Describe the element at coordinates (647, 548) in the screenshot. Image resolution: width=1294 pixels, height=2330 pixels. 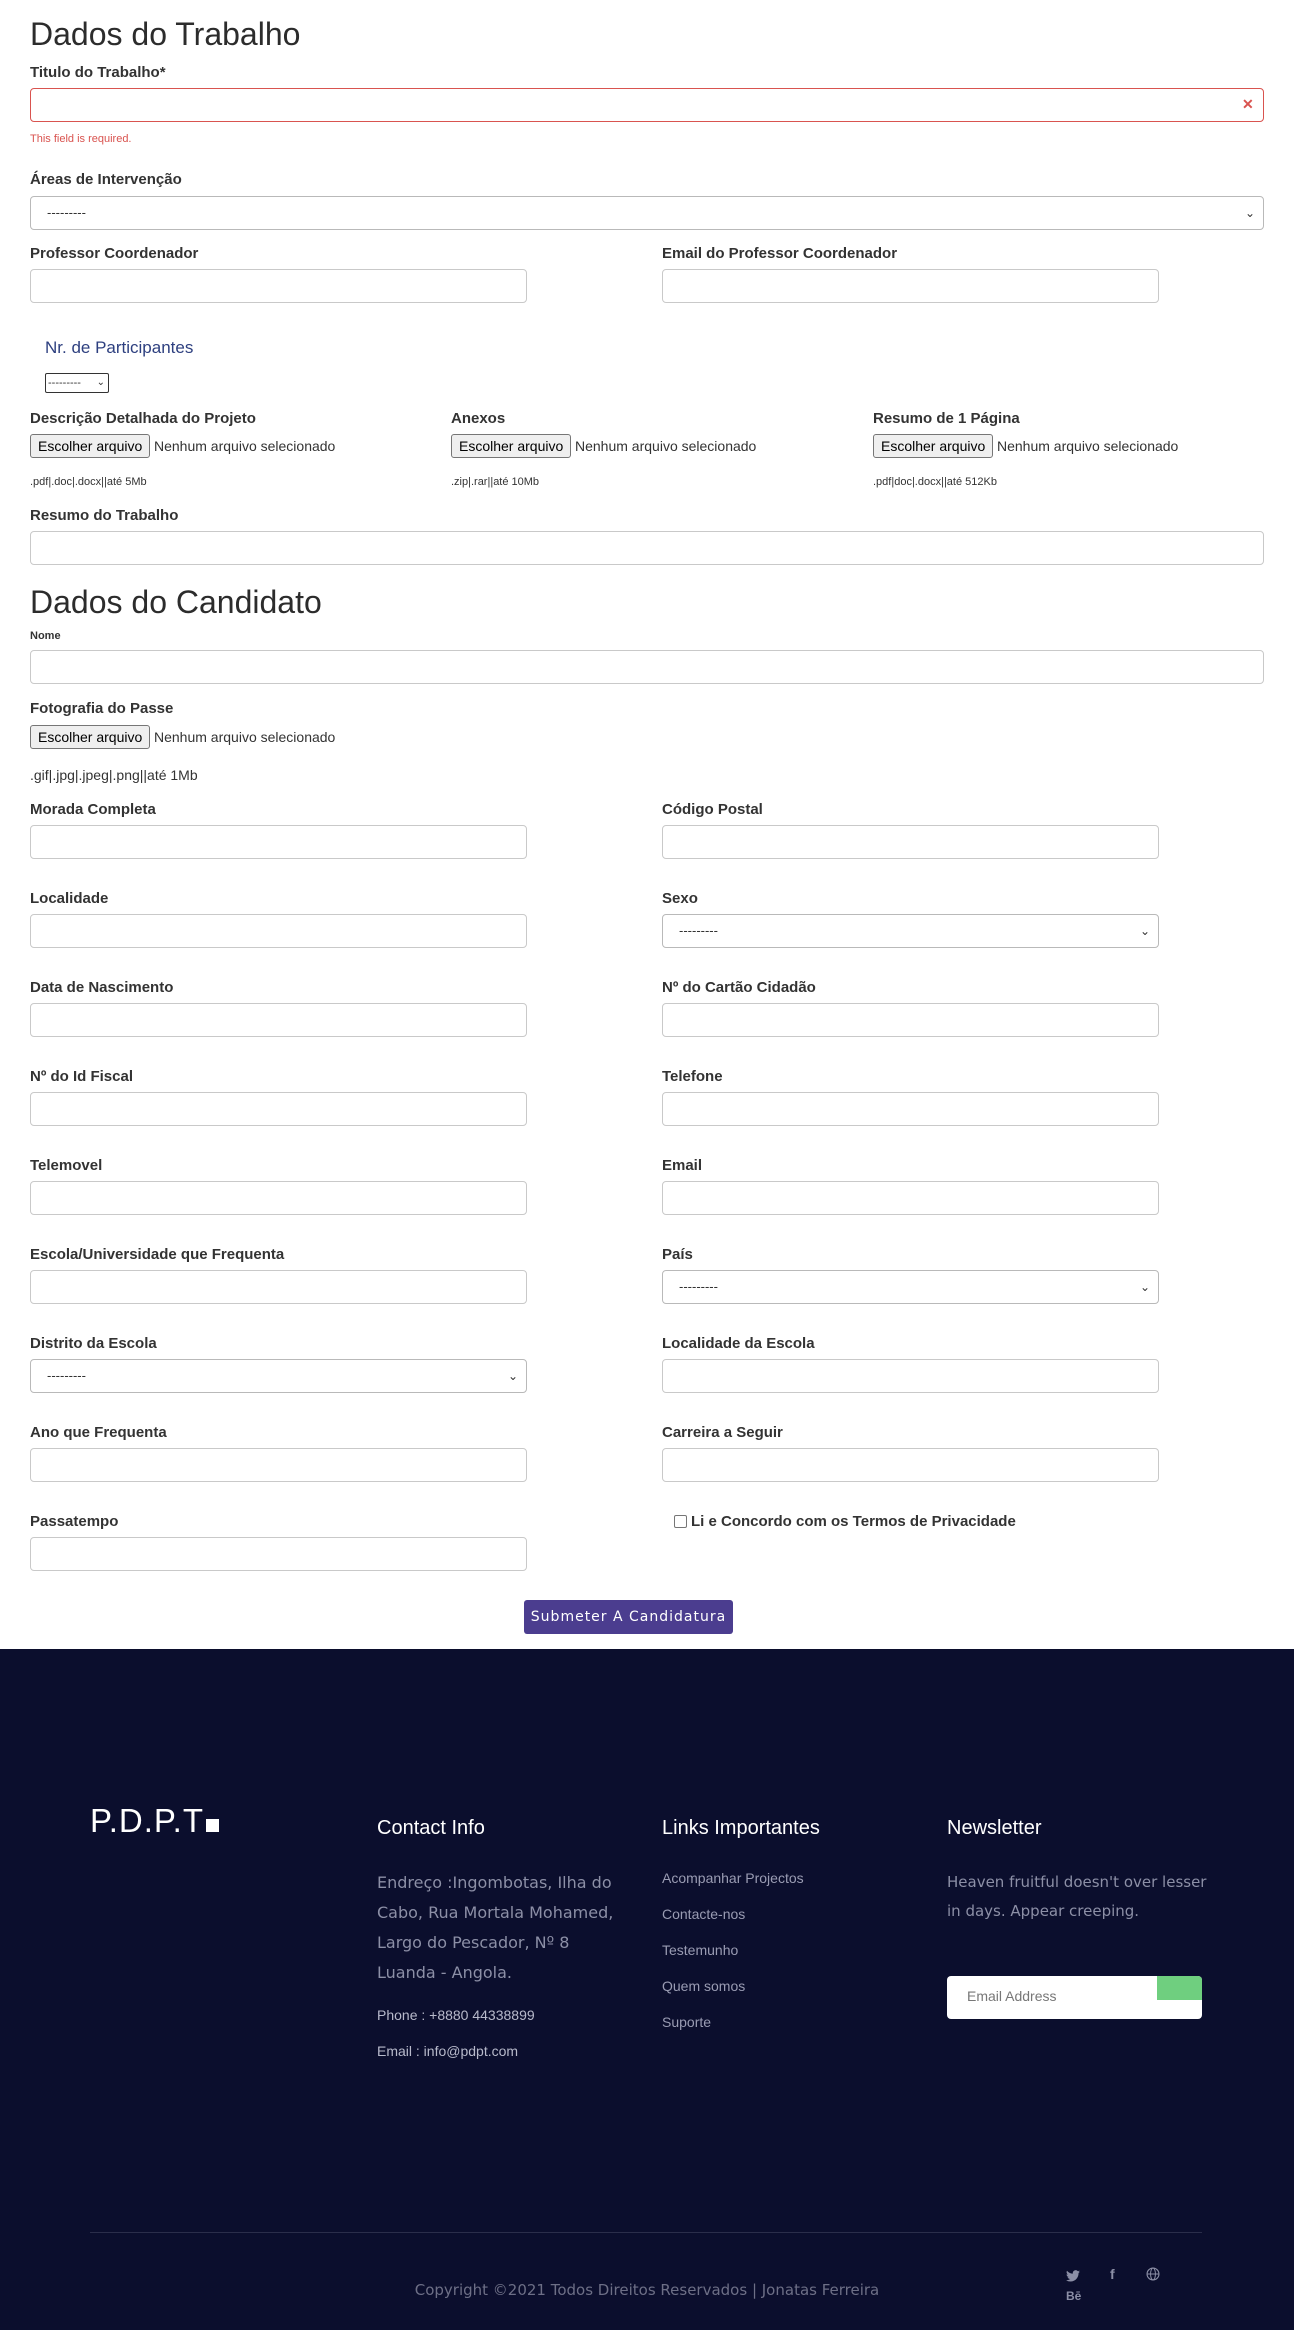
I see `resumo-input` at that location.